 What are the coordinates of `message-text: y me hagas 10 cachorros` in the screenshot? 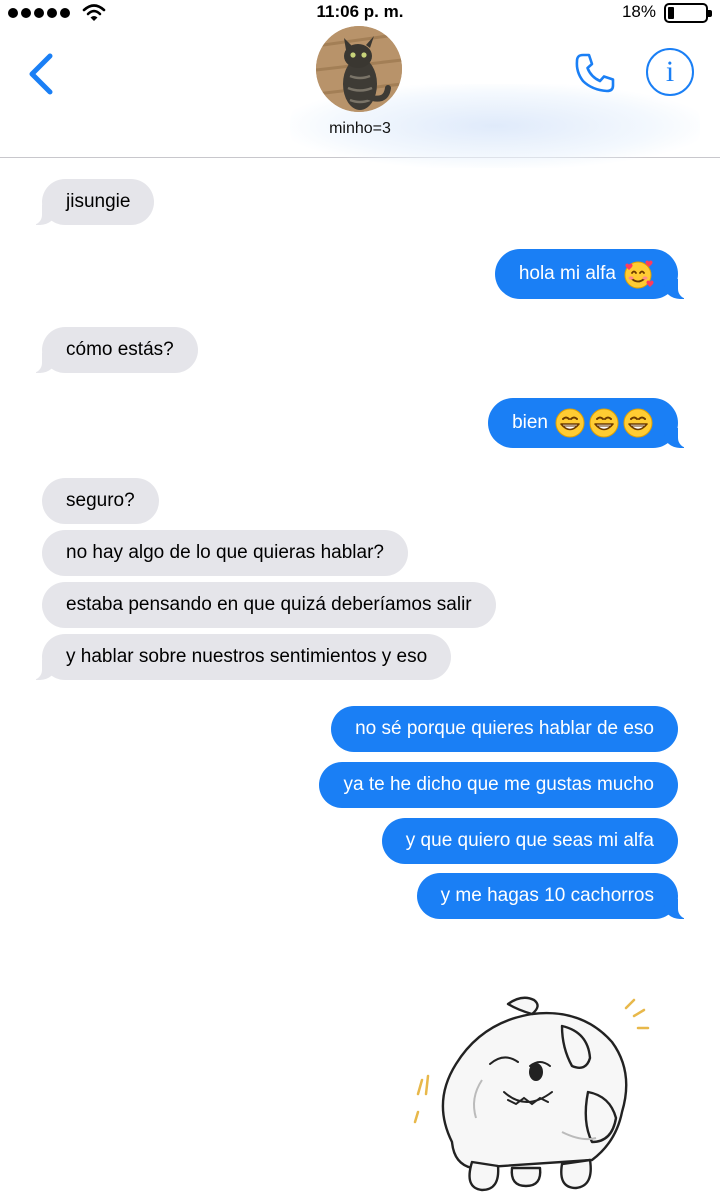 It's located at (547, 895).